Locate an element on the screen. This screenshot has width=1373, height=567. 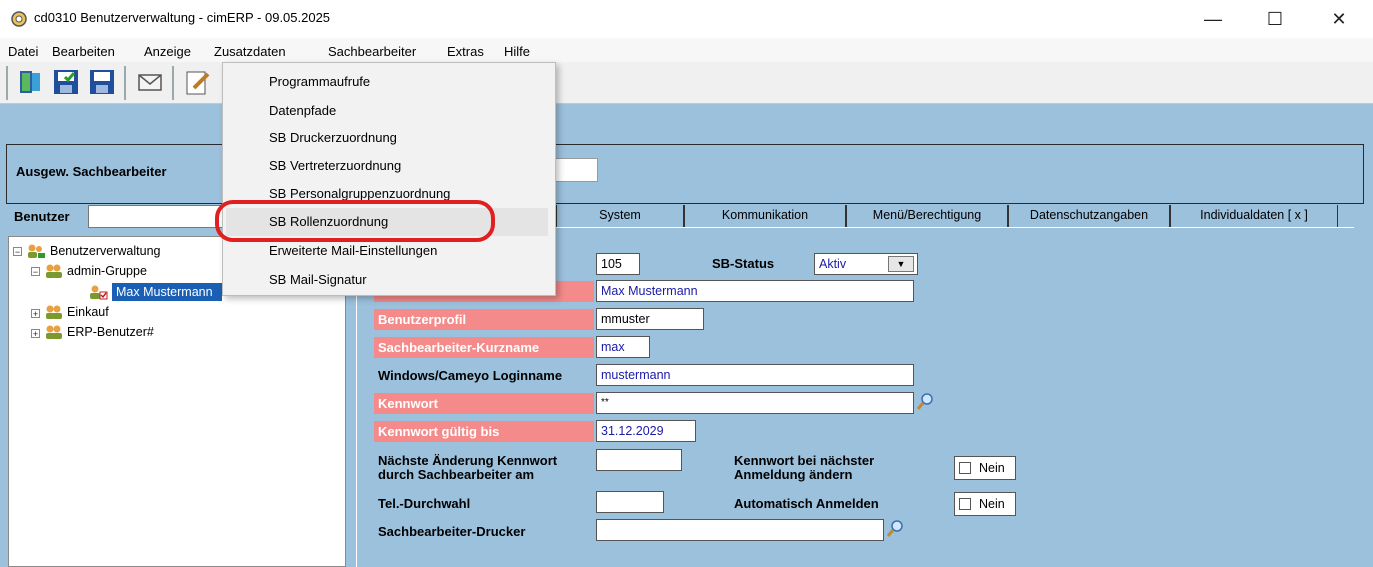
user-check-icon is located at coordinates (98, 292).